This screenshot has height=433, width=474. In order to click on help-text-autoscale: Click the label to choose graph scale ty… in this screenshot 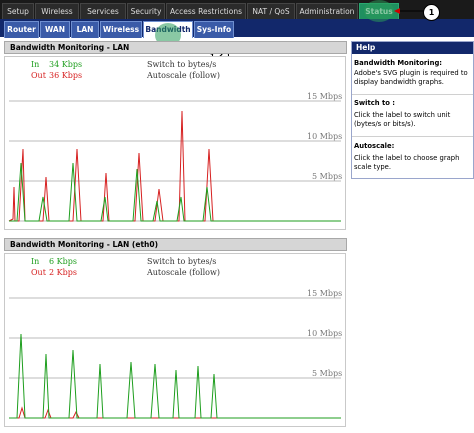, I will do `click(407, 162)`.